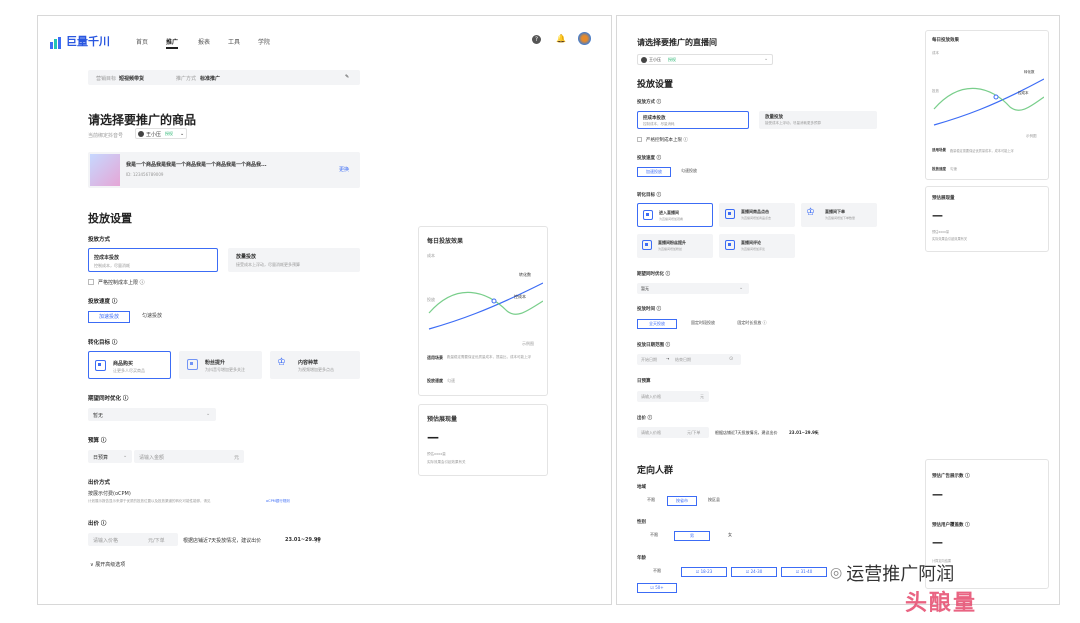  What do you see at coordinates (222, 541) in the screenshot?
I see `bid-hint: 根据店铺近7天投放情况，建议出价` at bounding box center [222, 541].